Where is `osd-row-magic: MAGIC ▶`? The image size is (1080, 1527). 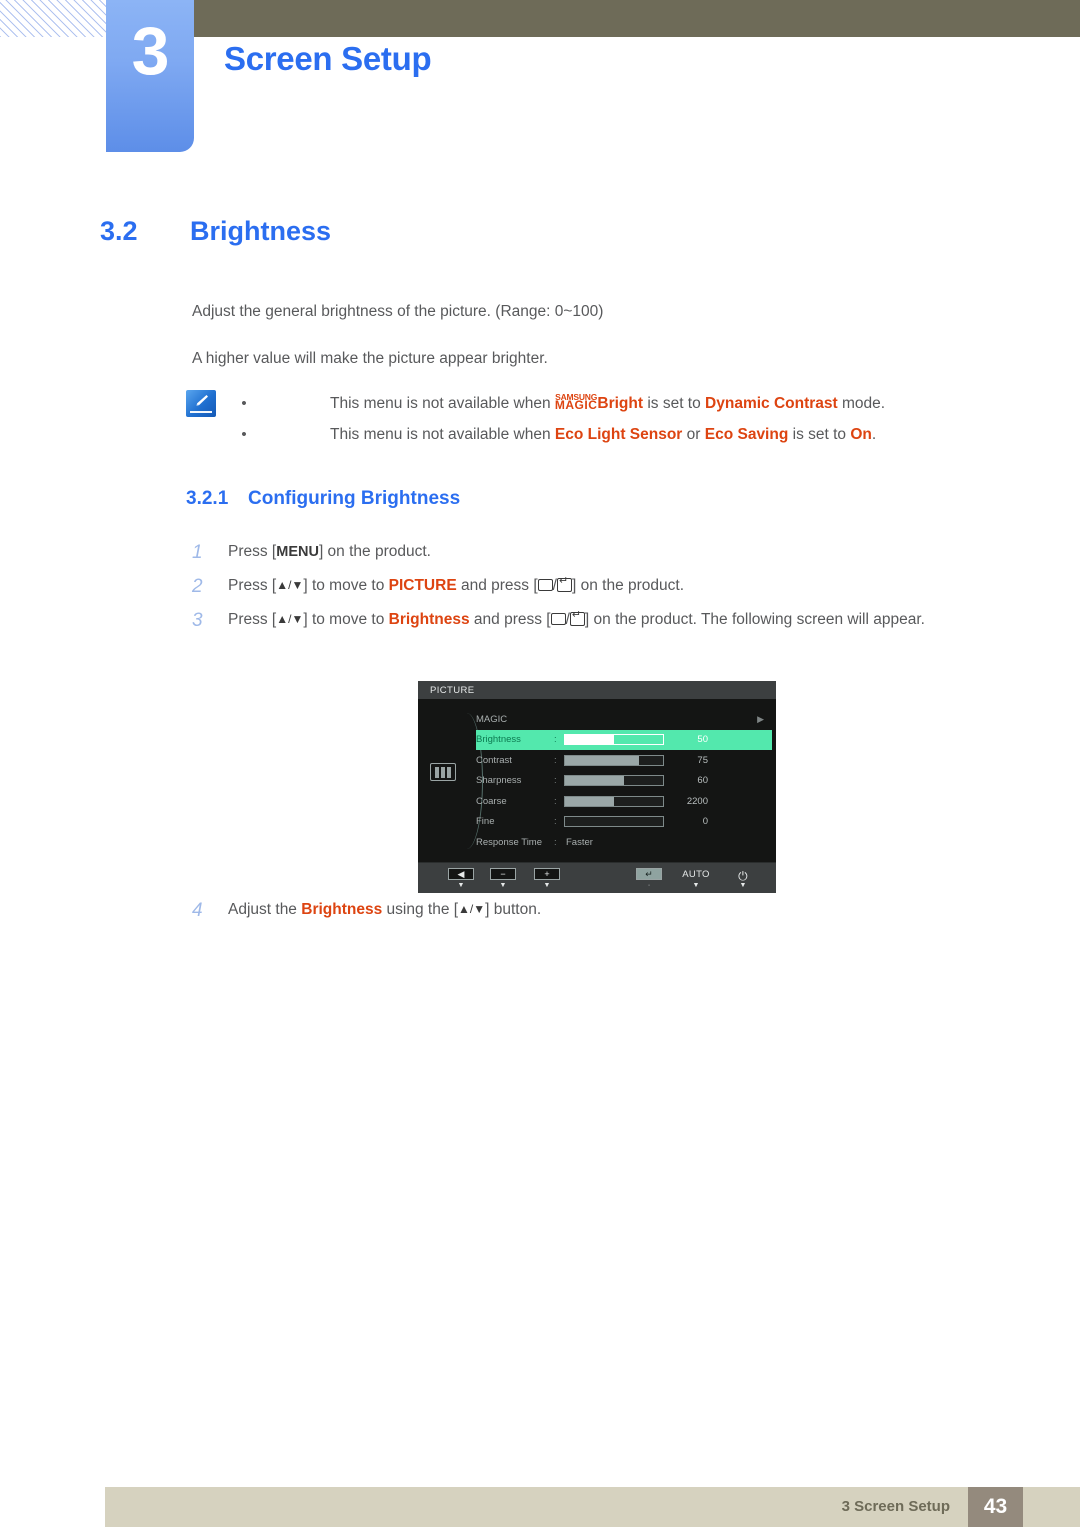 osd-row-magic: MAGIC ▶ is located at coordinates (624, 719).